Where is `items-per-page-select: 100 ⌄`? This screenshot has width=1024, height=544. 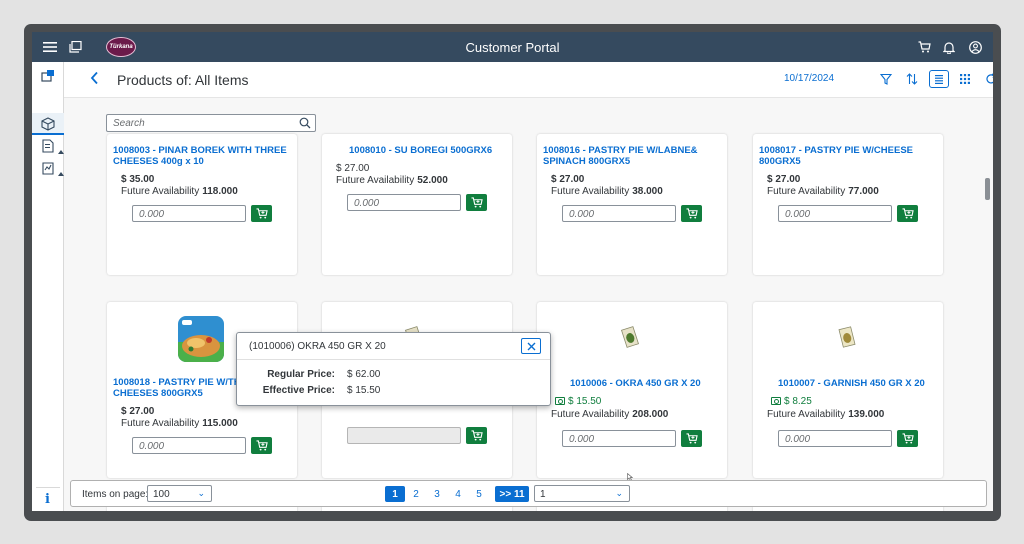
items-per-page-select: 100 ⌄ is located at coordinates (179, 493).